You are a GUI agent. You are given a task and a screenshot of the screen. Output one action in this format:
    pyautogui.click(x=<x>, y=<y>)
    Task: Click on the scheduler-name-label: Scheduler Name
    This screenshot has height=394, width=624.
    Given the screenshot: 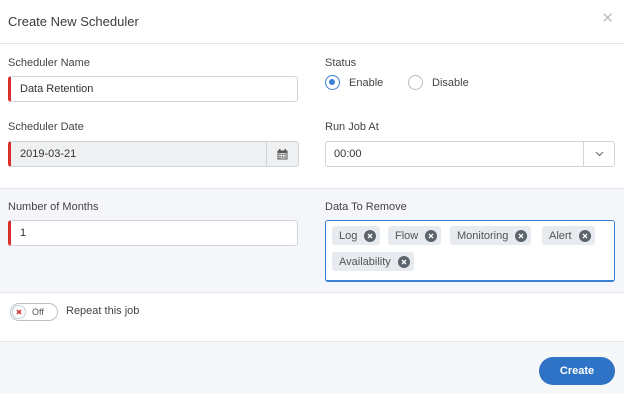 What is the action you would take?
    pyautogui.click(x=49, y=63)
    